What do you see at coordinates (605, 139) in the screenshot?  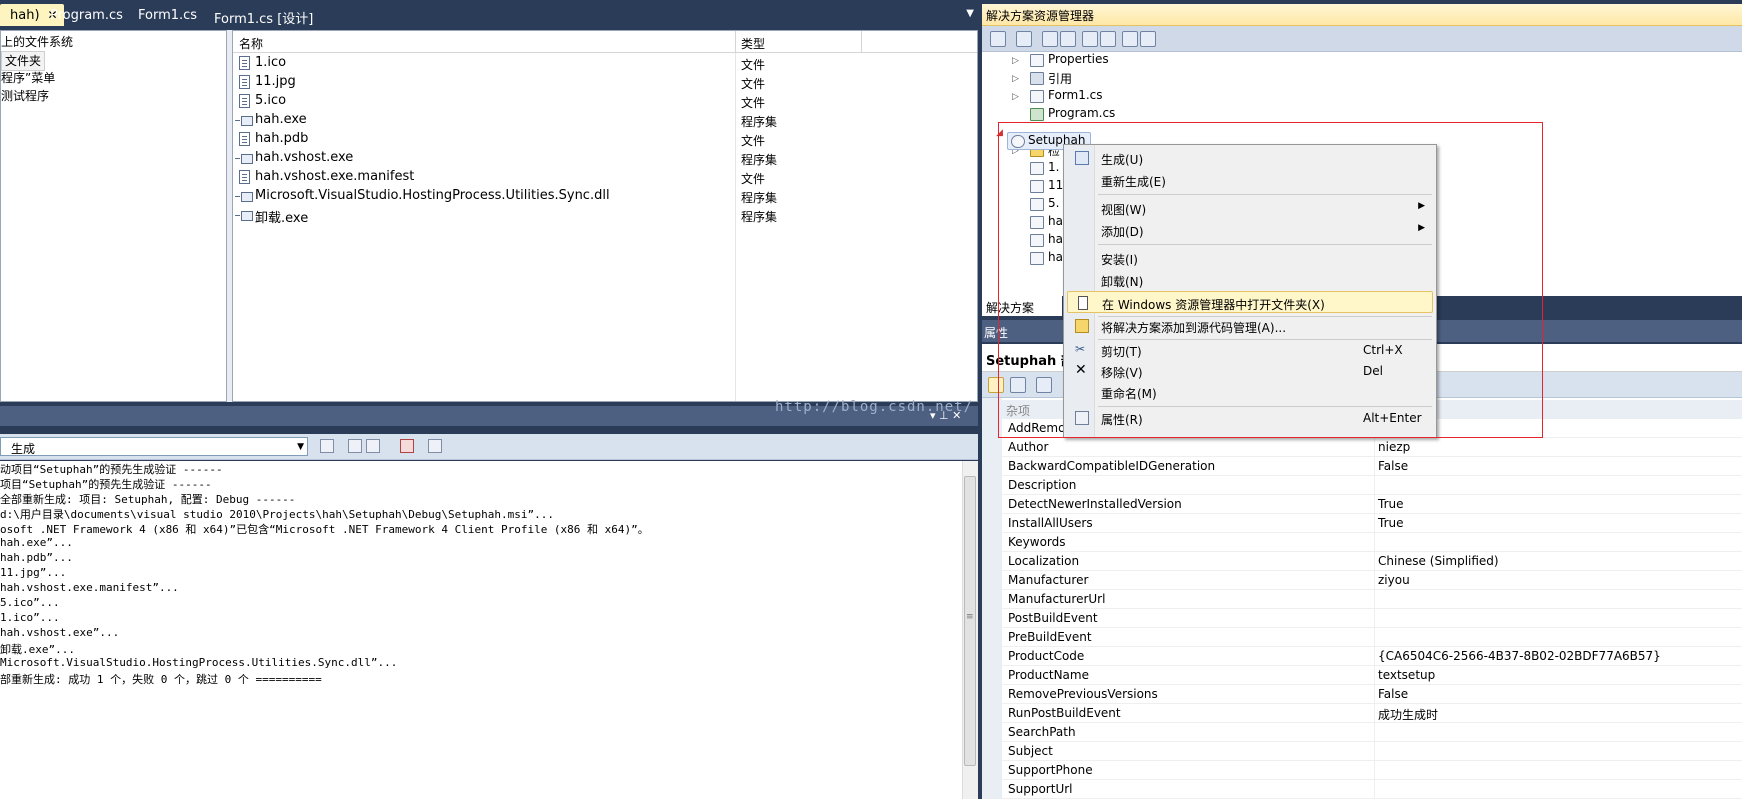 I see `file-row: hah.pdb 文件` at bounding box center [605, 139].